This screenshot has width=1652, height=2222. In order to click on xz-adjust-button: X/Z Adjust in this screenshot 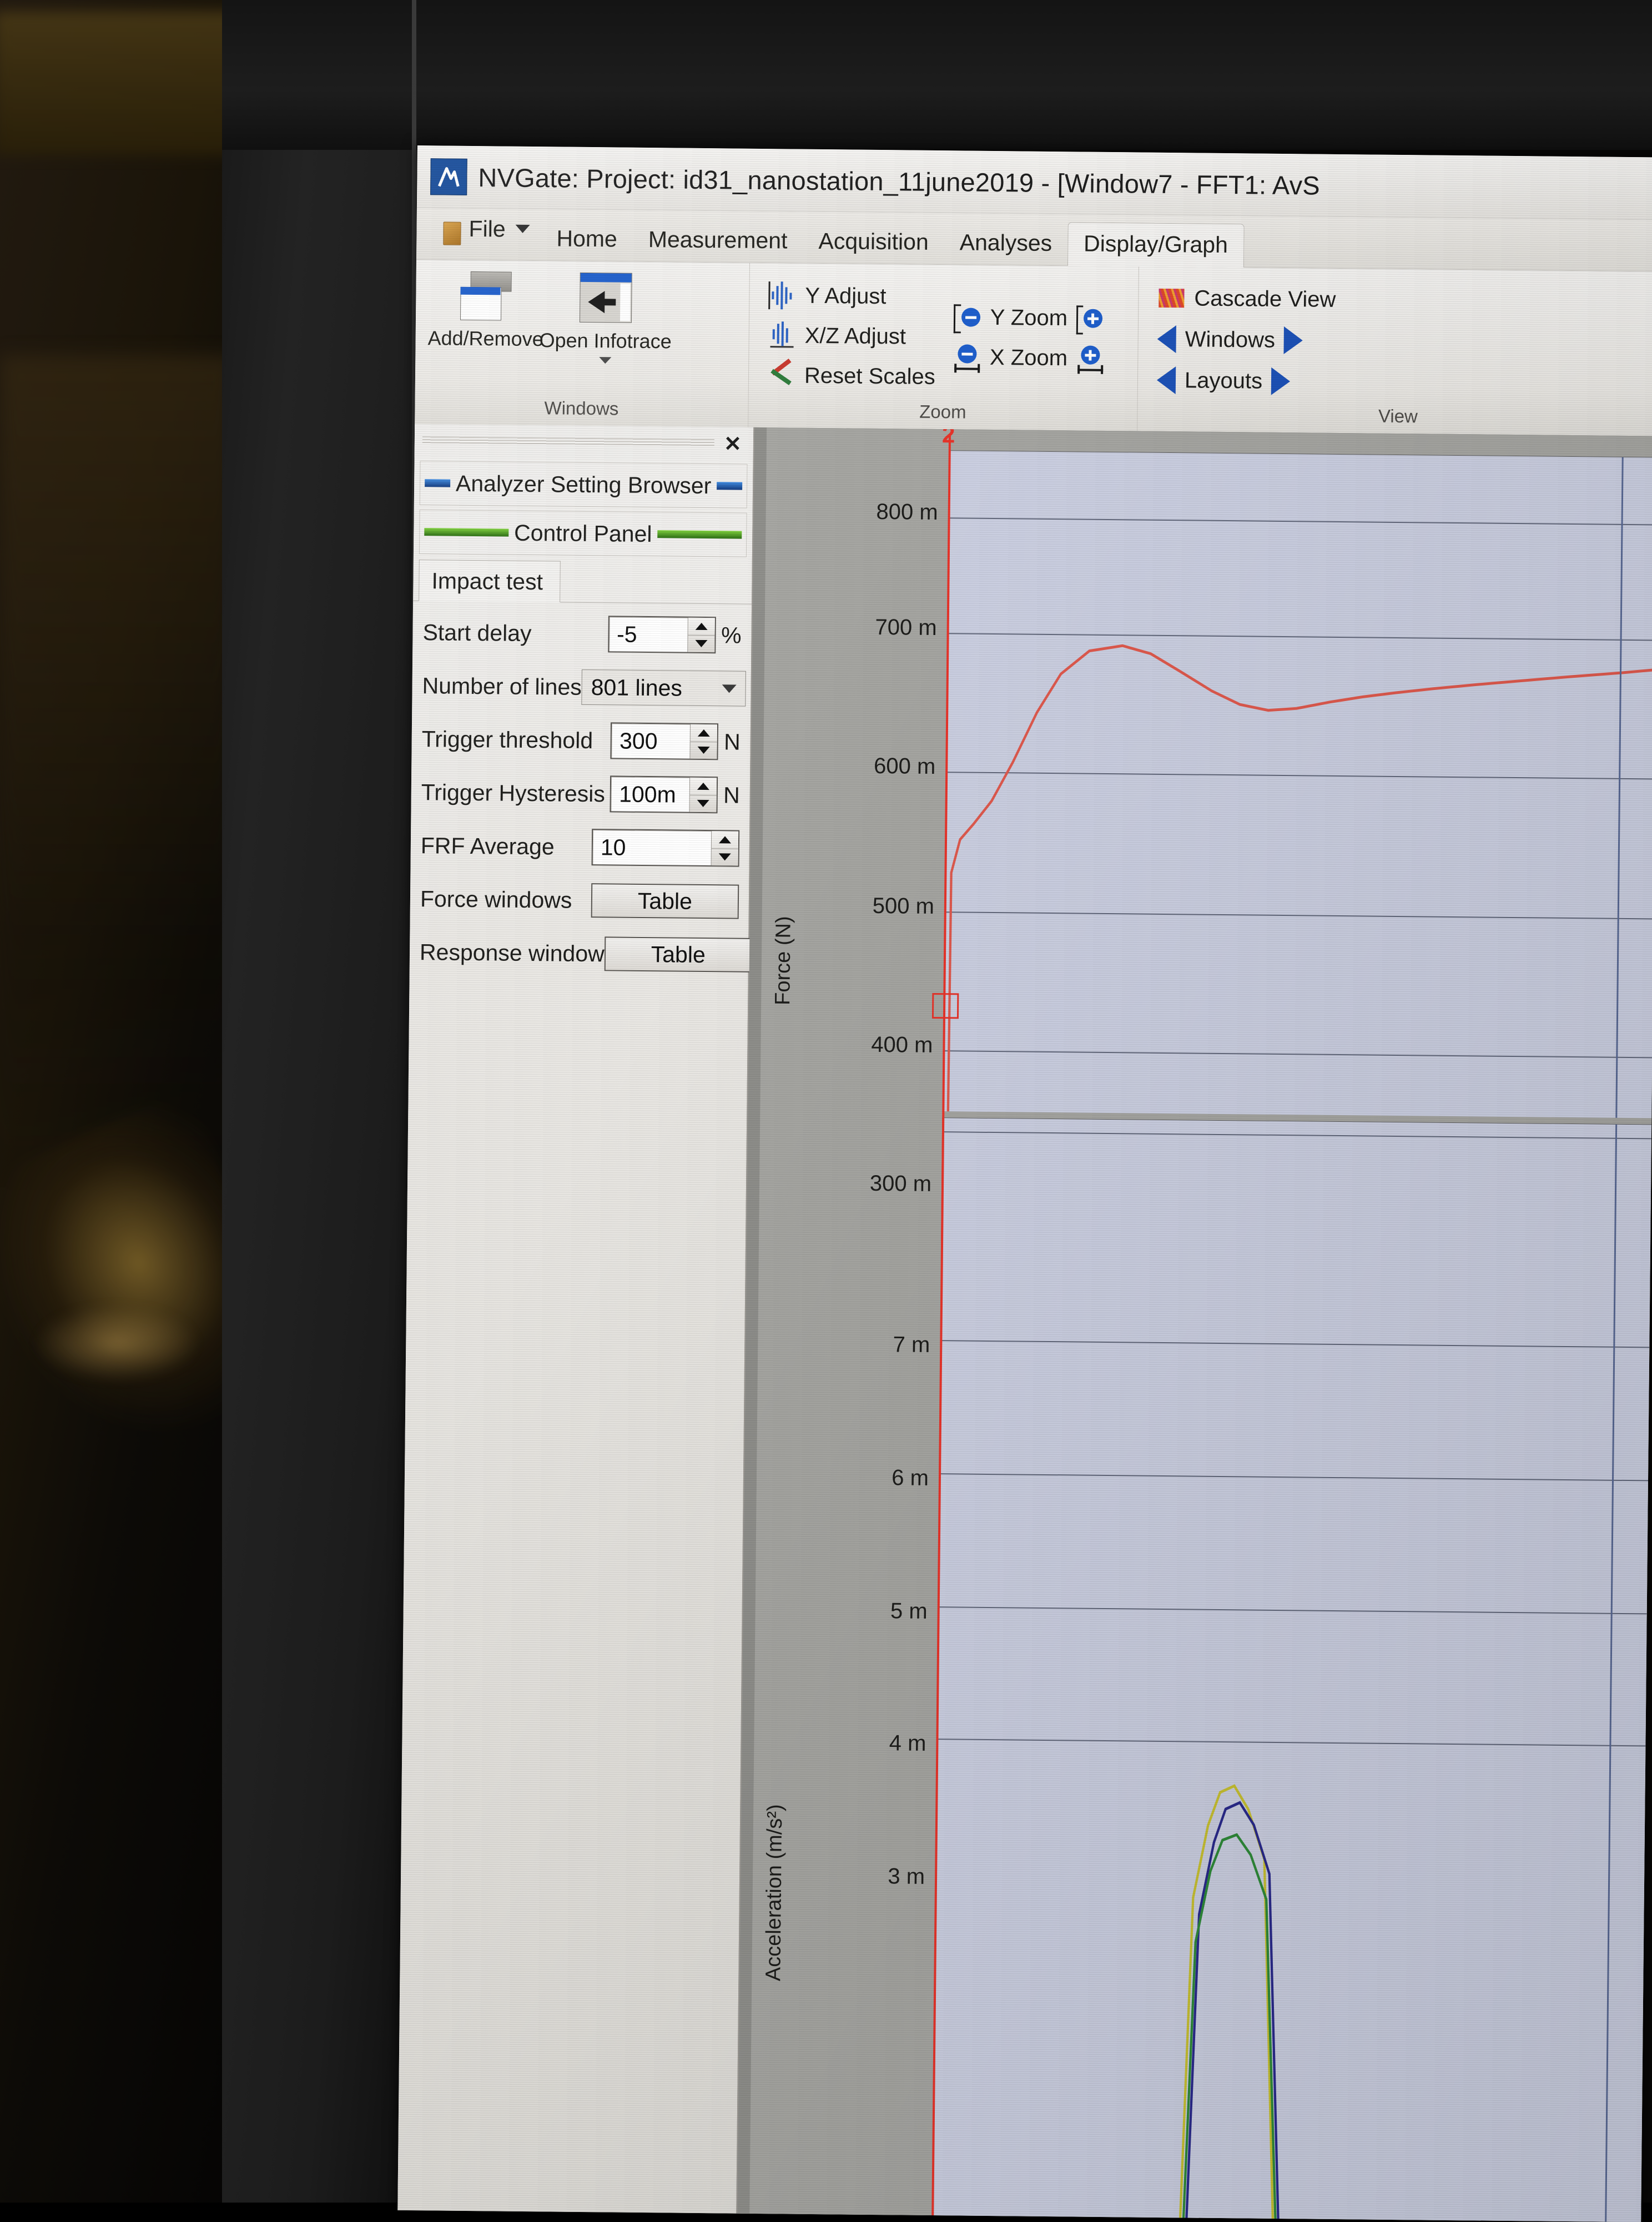, I will do `click(851, 336)`.